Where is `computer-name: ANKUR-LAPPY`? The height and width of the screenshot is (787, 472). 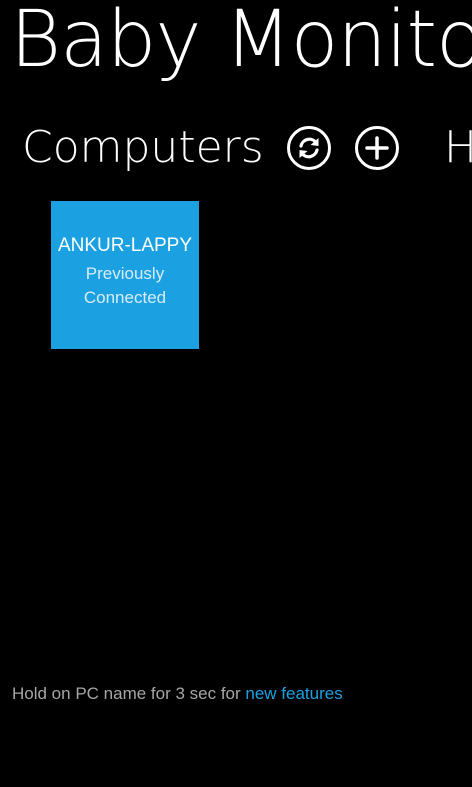
computer-name: ANKUR-LAPPY is located at coordinates (125, 245).